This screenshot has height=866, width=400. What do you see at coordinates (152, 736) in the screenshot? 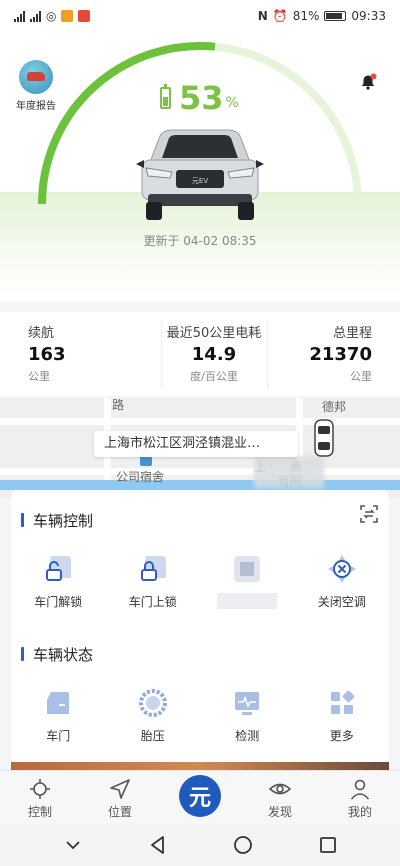
I see `status-label: 胎压` at bounding box center [152, 736].